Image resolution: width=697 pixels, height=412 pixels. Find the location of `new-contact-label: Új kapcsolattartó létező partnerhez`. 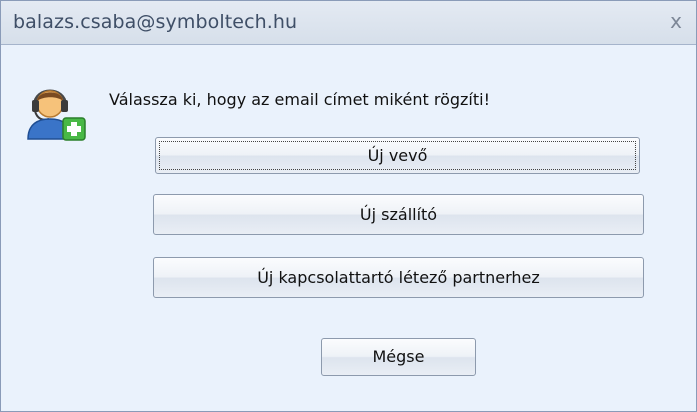

new-contact-label: Új kapcsolattartó létező partnerhez is located at coordinates (398, 277).